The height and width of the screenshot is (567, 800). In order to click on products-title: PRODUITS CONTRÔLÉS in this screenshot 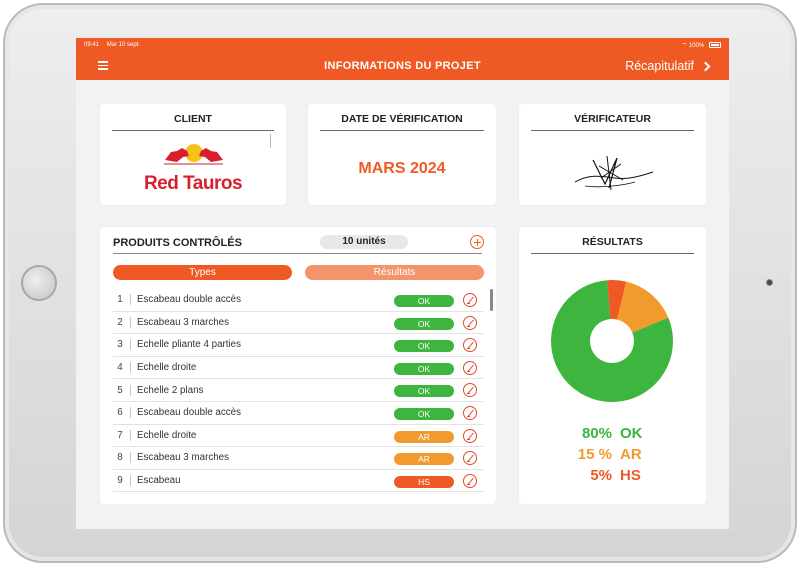, I will do `click(177, 243)`.